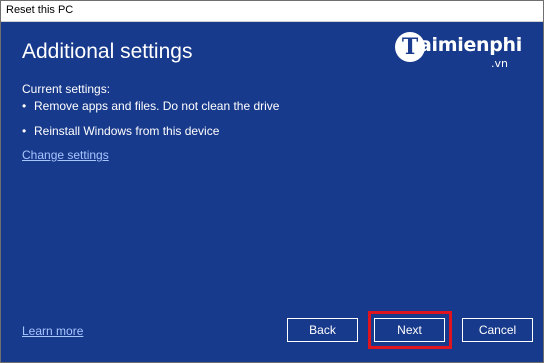 This screenshot has width=544, height=363. I want to click on current-settings-label: Current settings:, so click(66, 89).